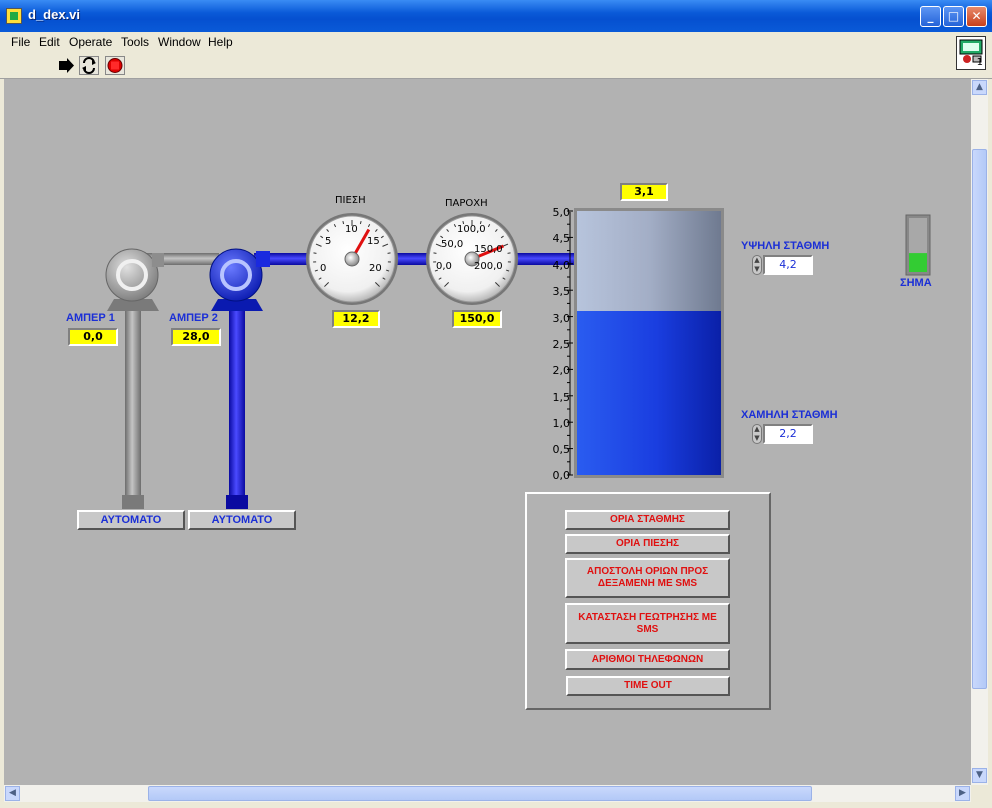 This screenshot has width=992, height=808. What do you see at coordinates (979, 775) in the screenshot?
I see `scroll-down-arrow: ▼` at bounding box center [979, 775].